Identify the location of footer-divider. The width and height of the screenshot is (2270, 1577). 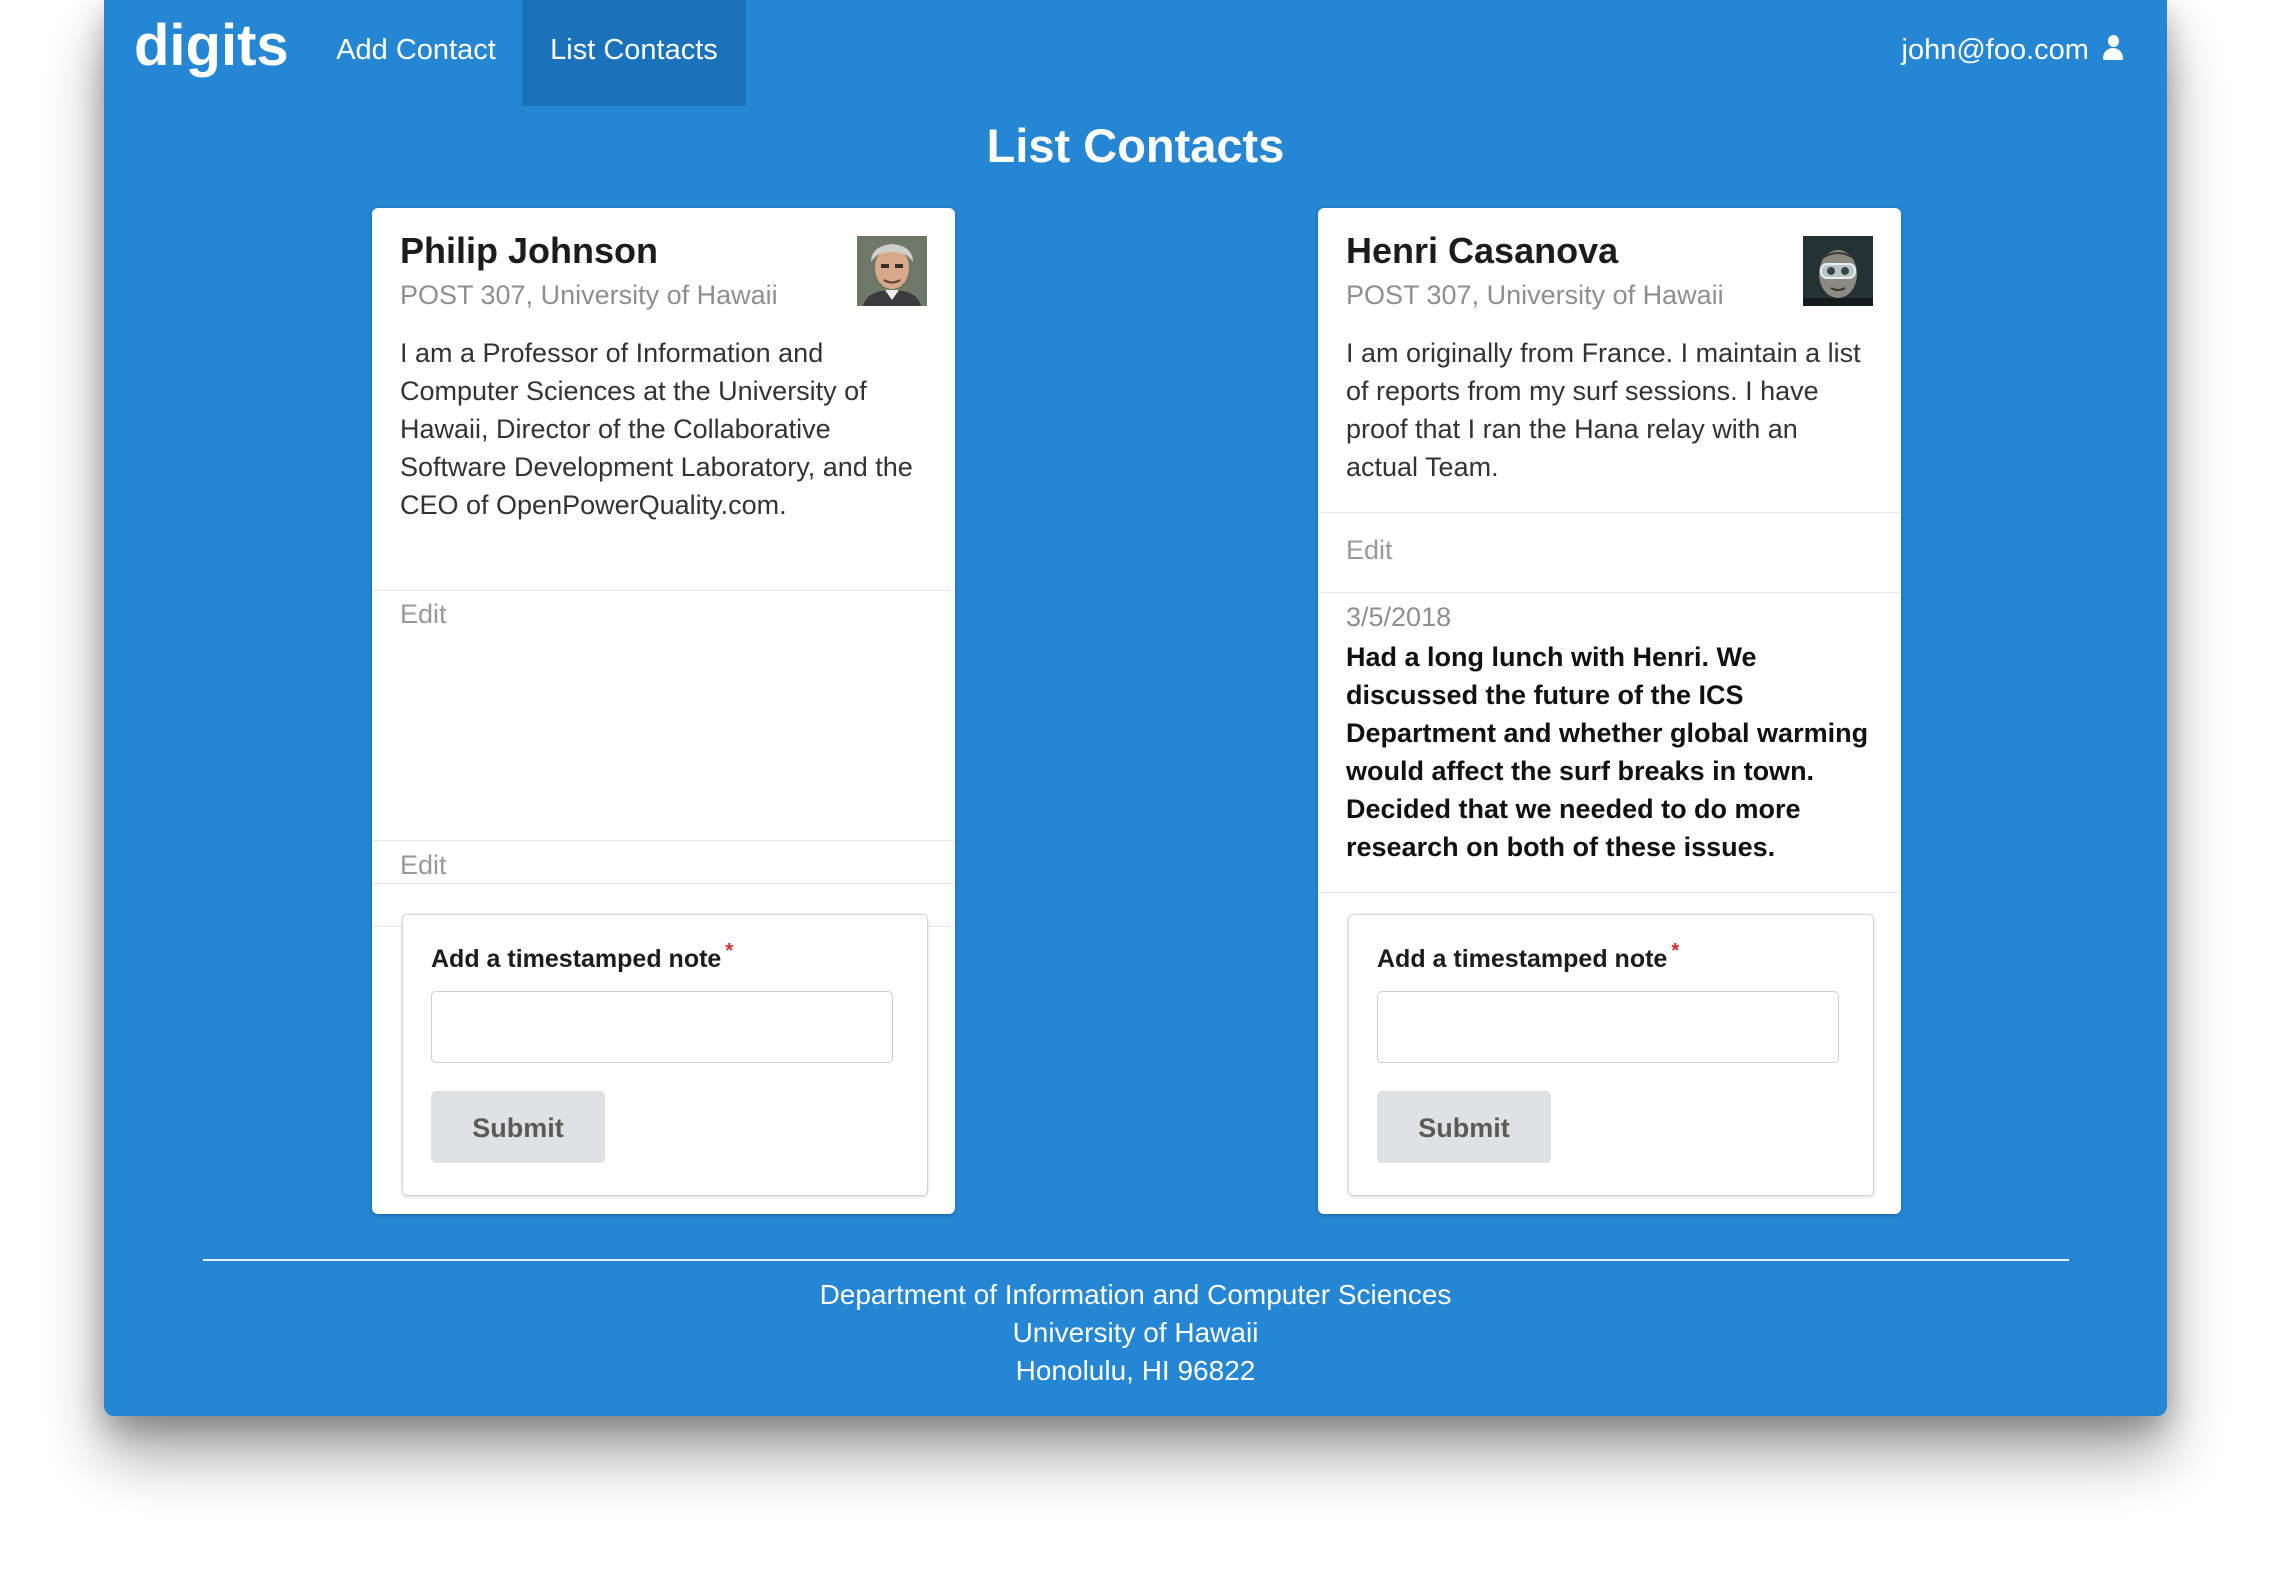
(1136, 1260).